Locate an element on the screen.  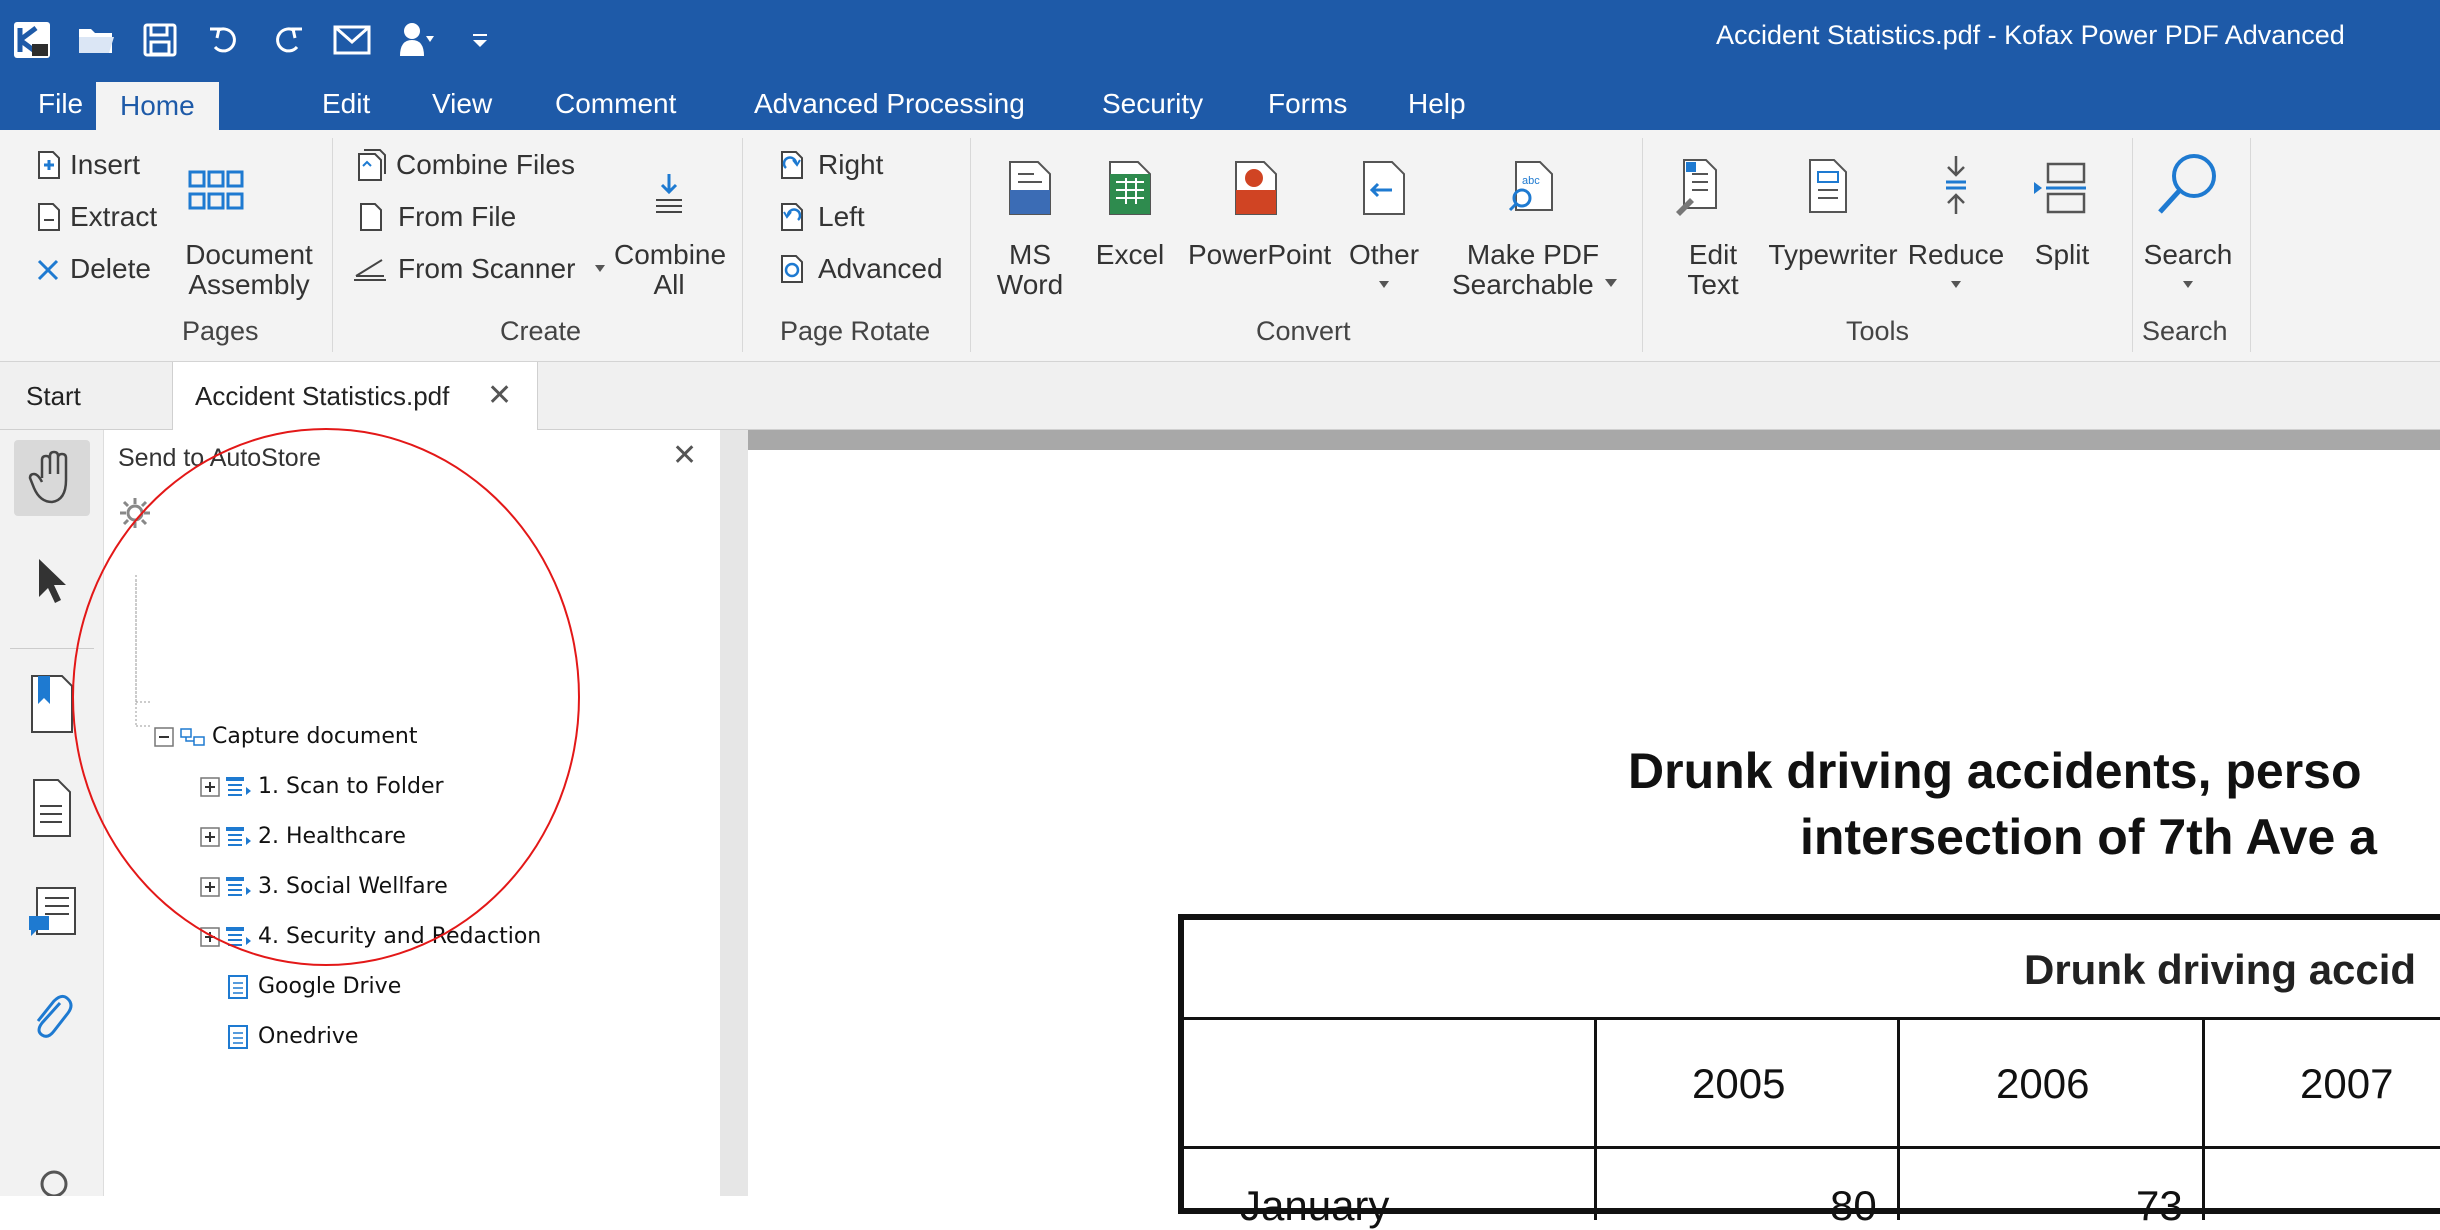
table-header-cell: 2007 is located at coordinates (2347, 1083).